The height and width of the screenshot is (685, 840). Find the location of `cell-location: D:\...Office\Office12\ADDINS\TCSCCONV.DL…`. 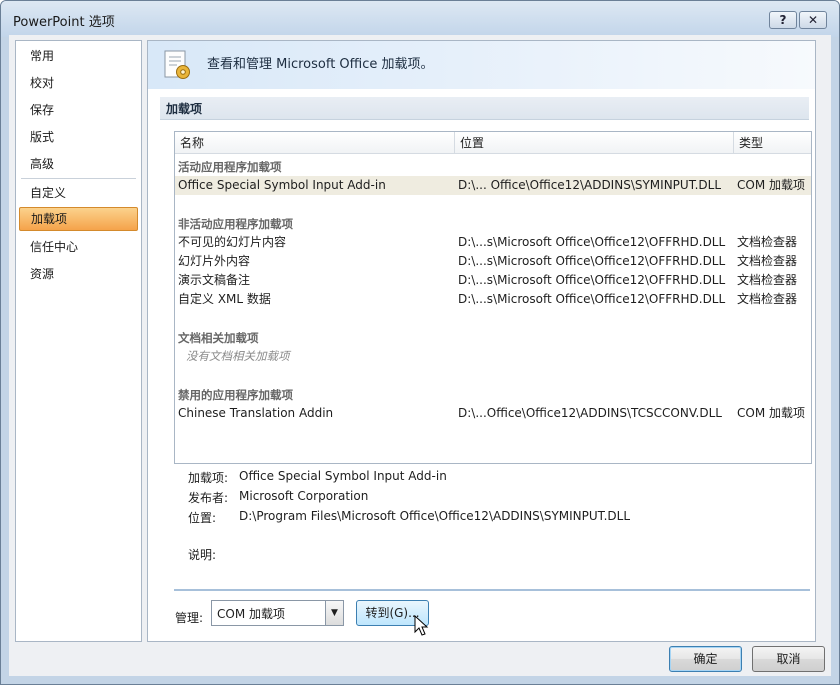

cell-location: D:\...Office\Office12\ADDINS\TCSCCONV.DL… is located at coordinates (590, 413).